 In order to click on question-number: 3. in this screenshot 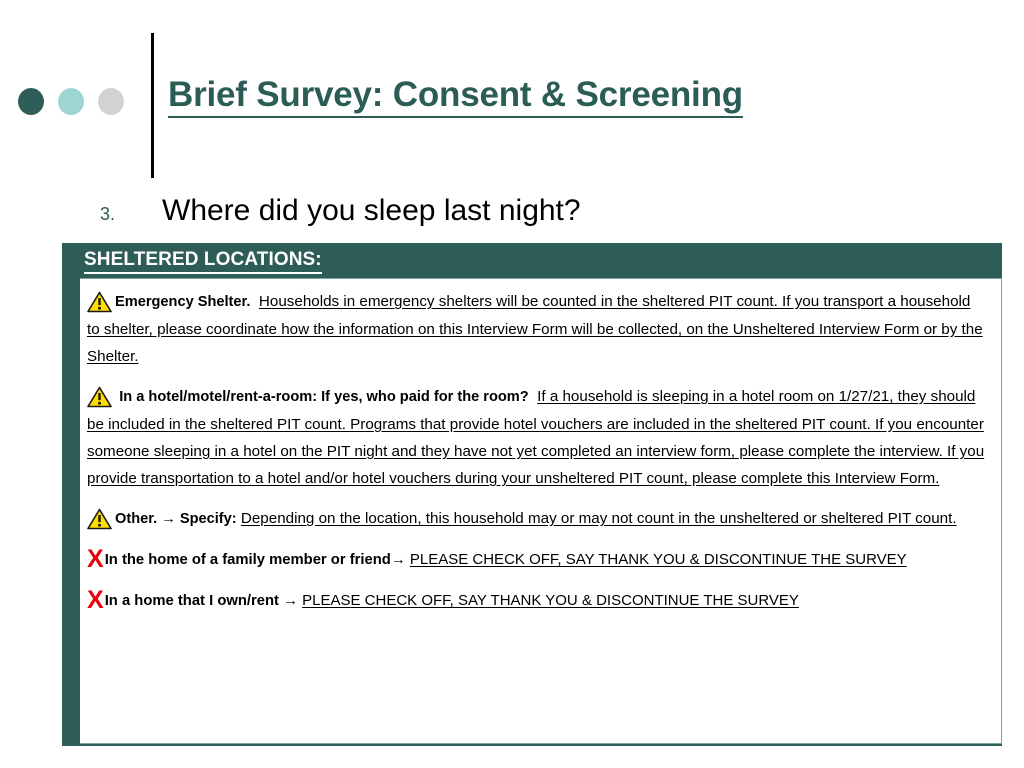, I will do `click(108, 214)`.